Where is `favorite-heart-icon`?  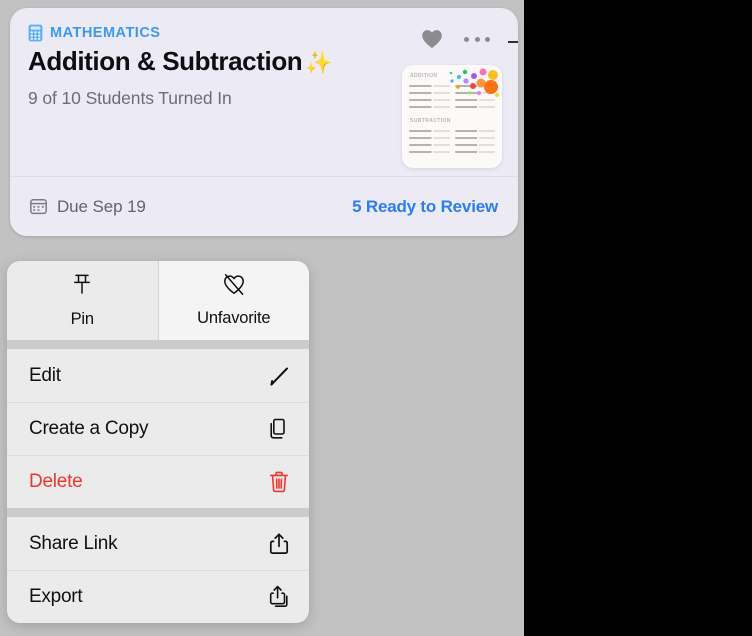 favorite-heart-icon is located at coordinates (432, 40).